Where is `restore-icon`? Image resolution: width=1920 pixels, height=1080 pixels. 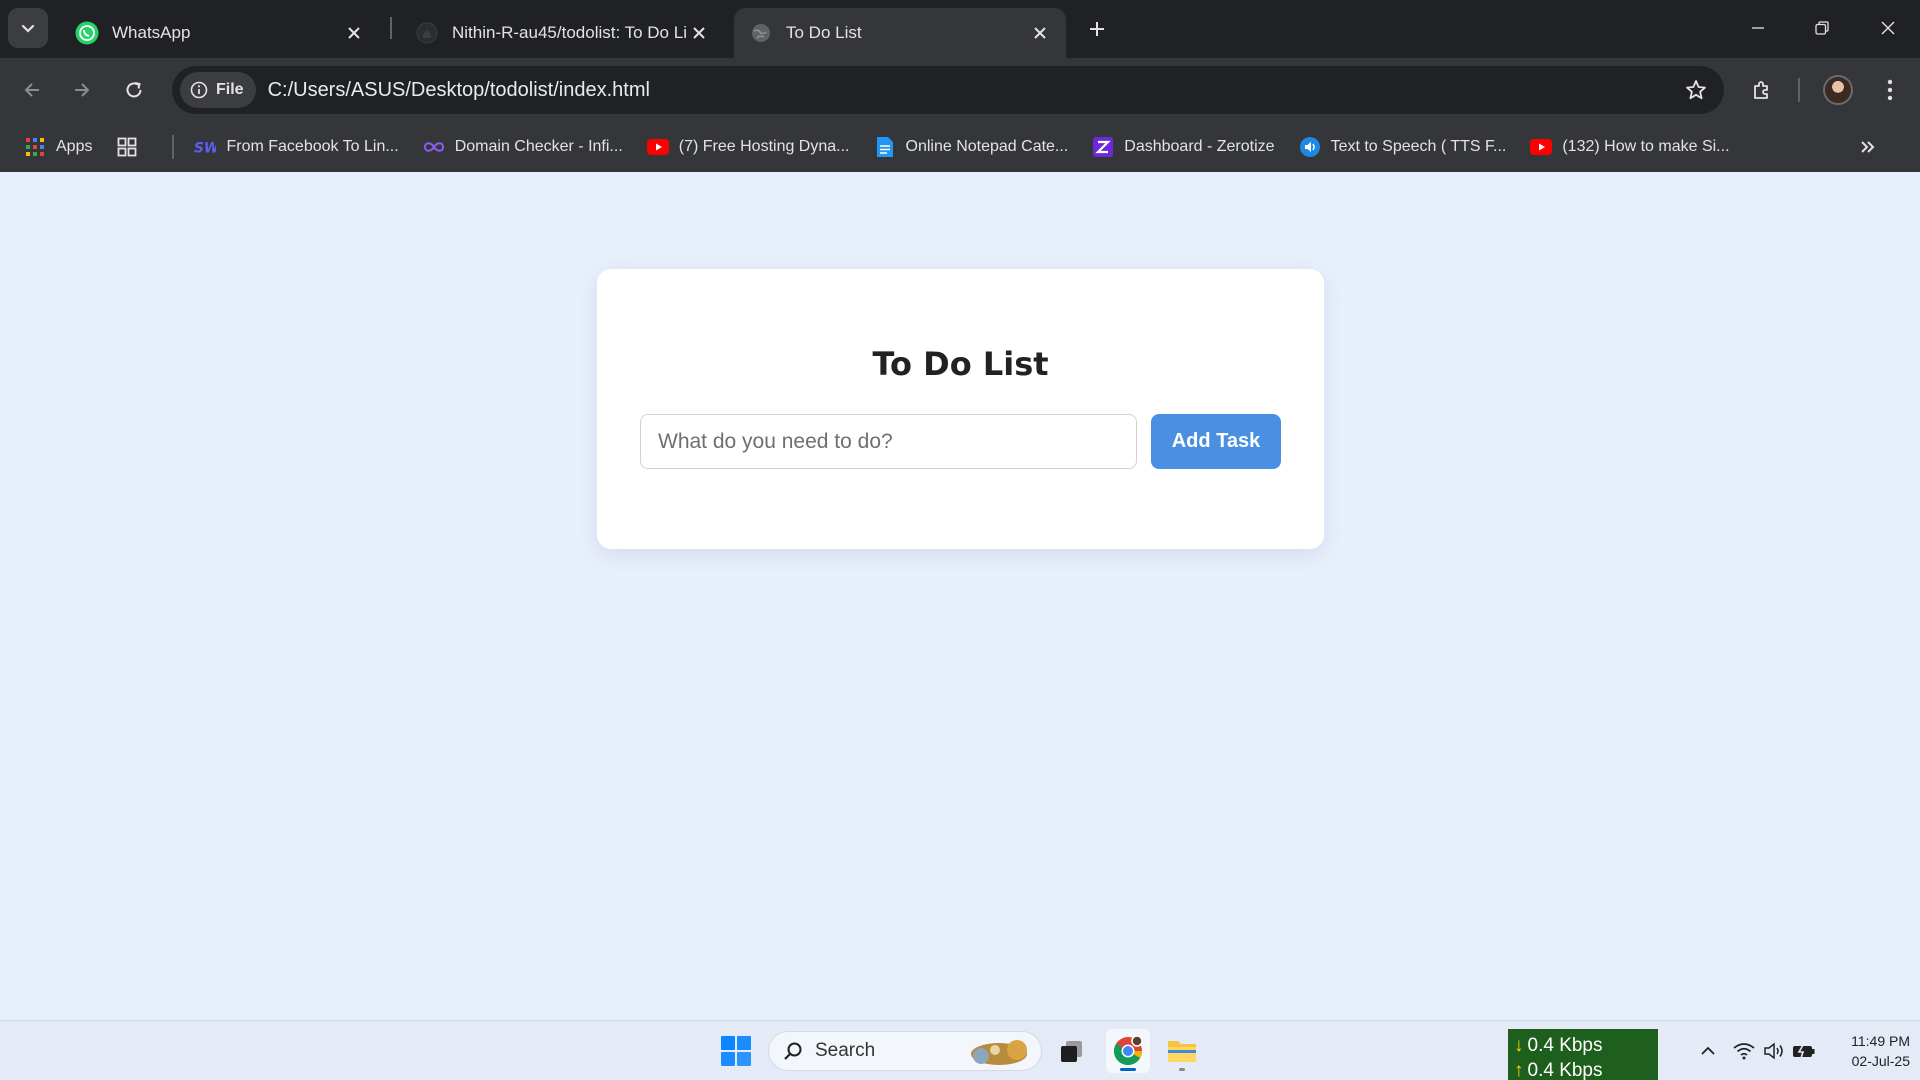
restore-icon is located at coordinates (1822, 28).